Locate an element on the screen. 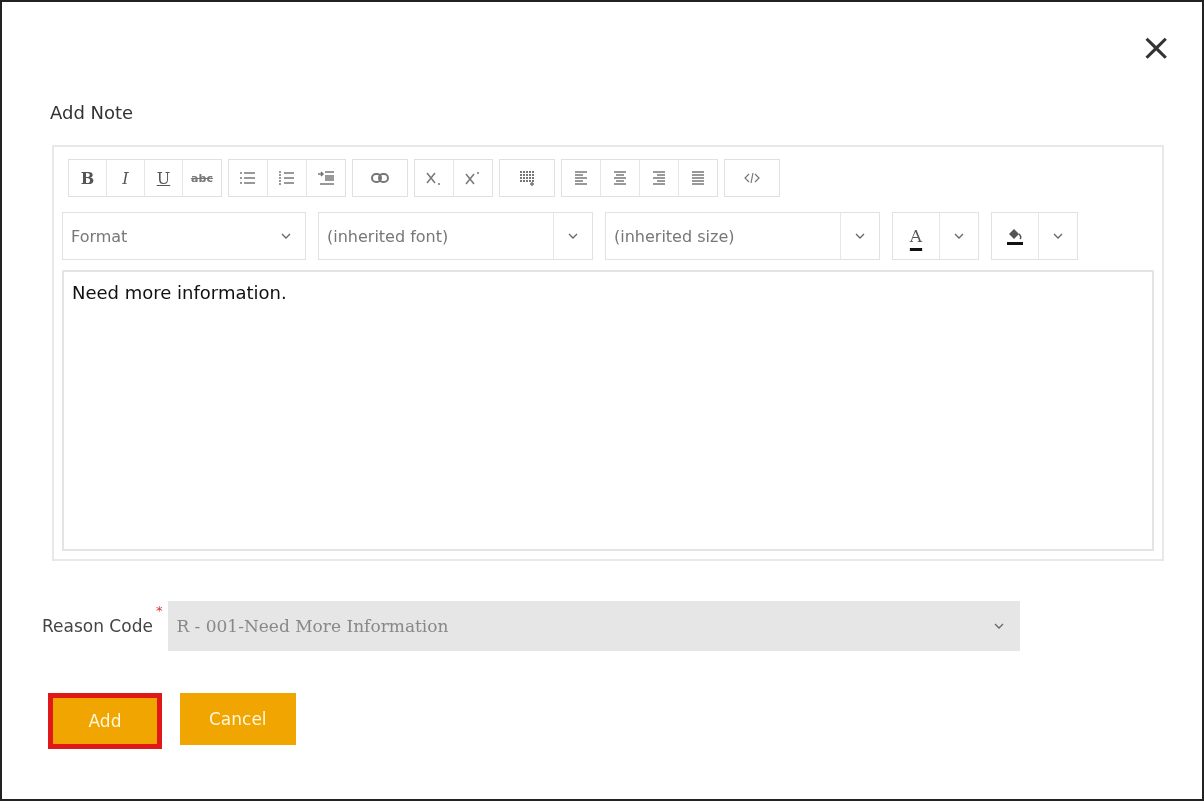 The image size is (1204, 801). bullets-icon is located at coordinates (248, 178).